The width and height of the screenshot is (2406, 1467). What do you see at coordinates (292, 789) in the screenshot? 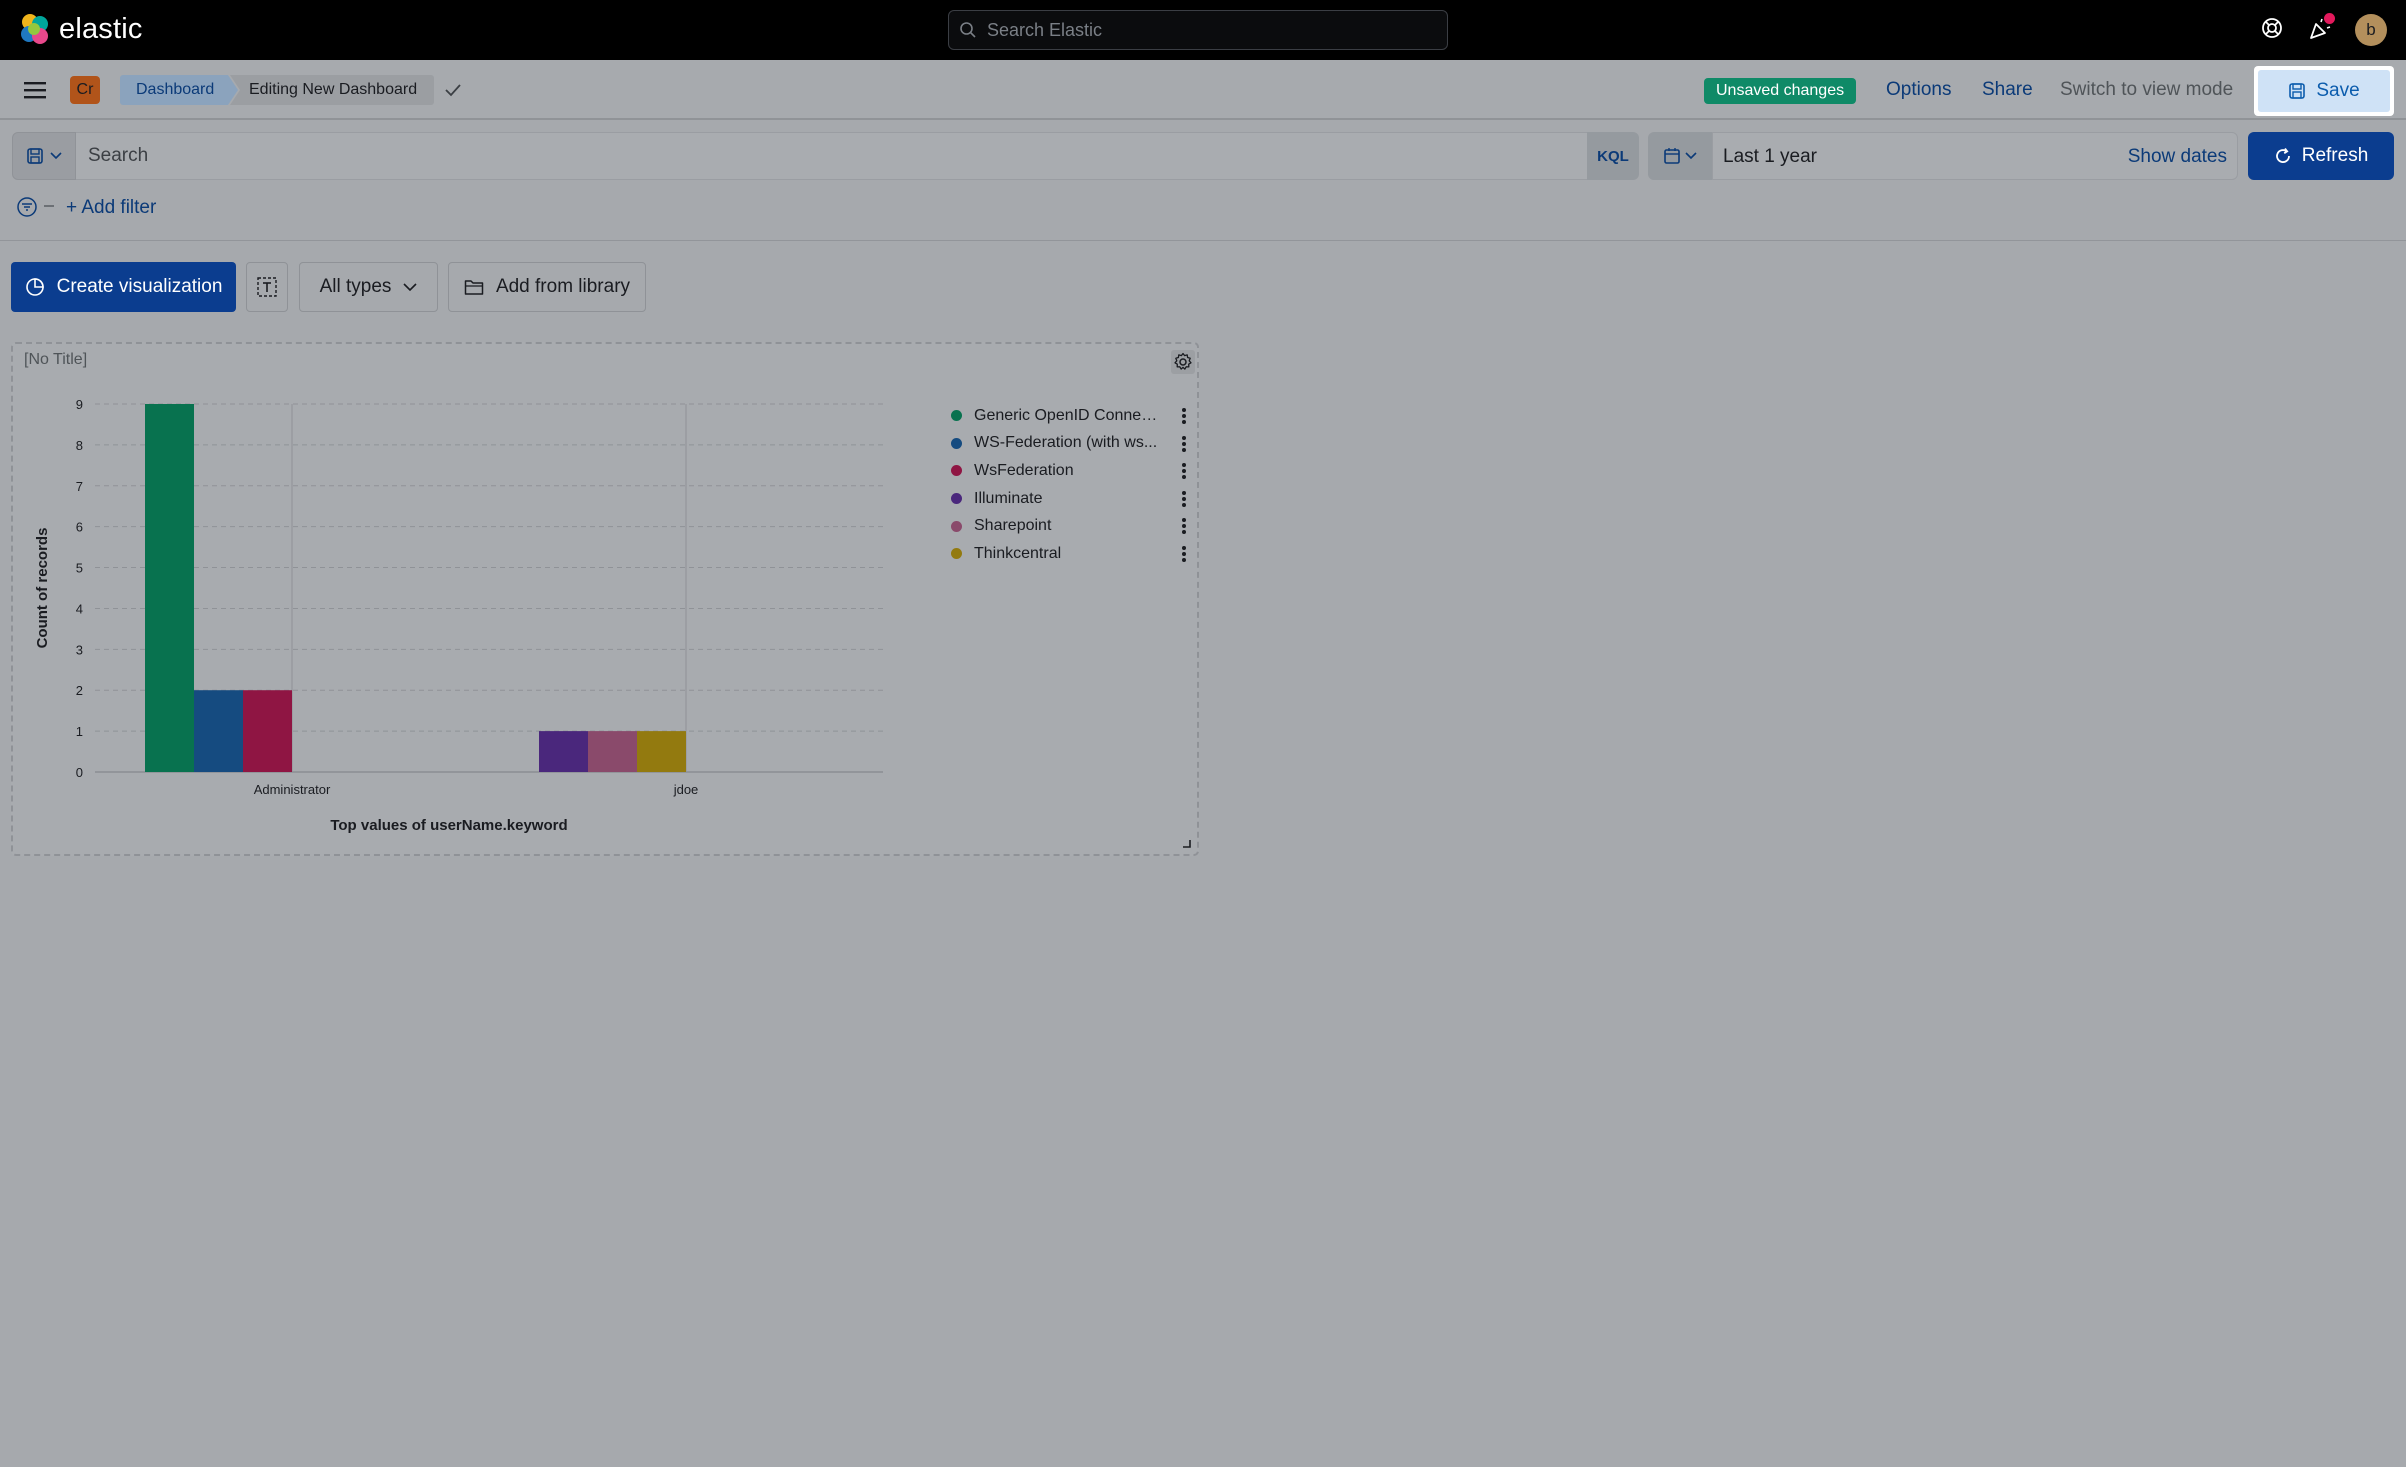
I see `x-tick-label: Administrator` at bounding box center [292, 789].